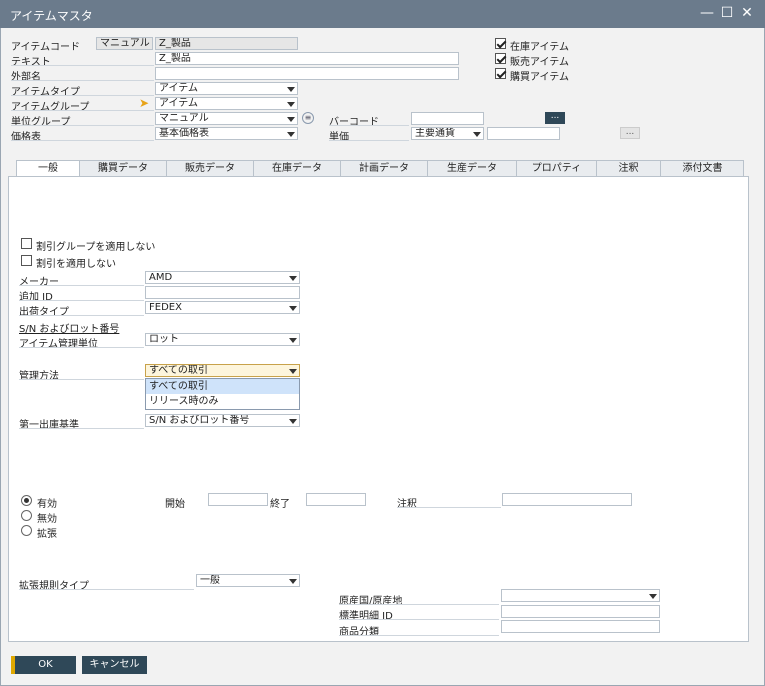  I want to click on item-group-underline, so click(82, 110).